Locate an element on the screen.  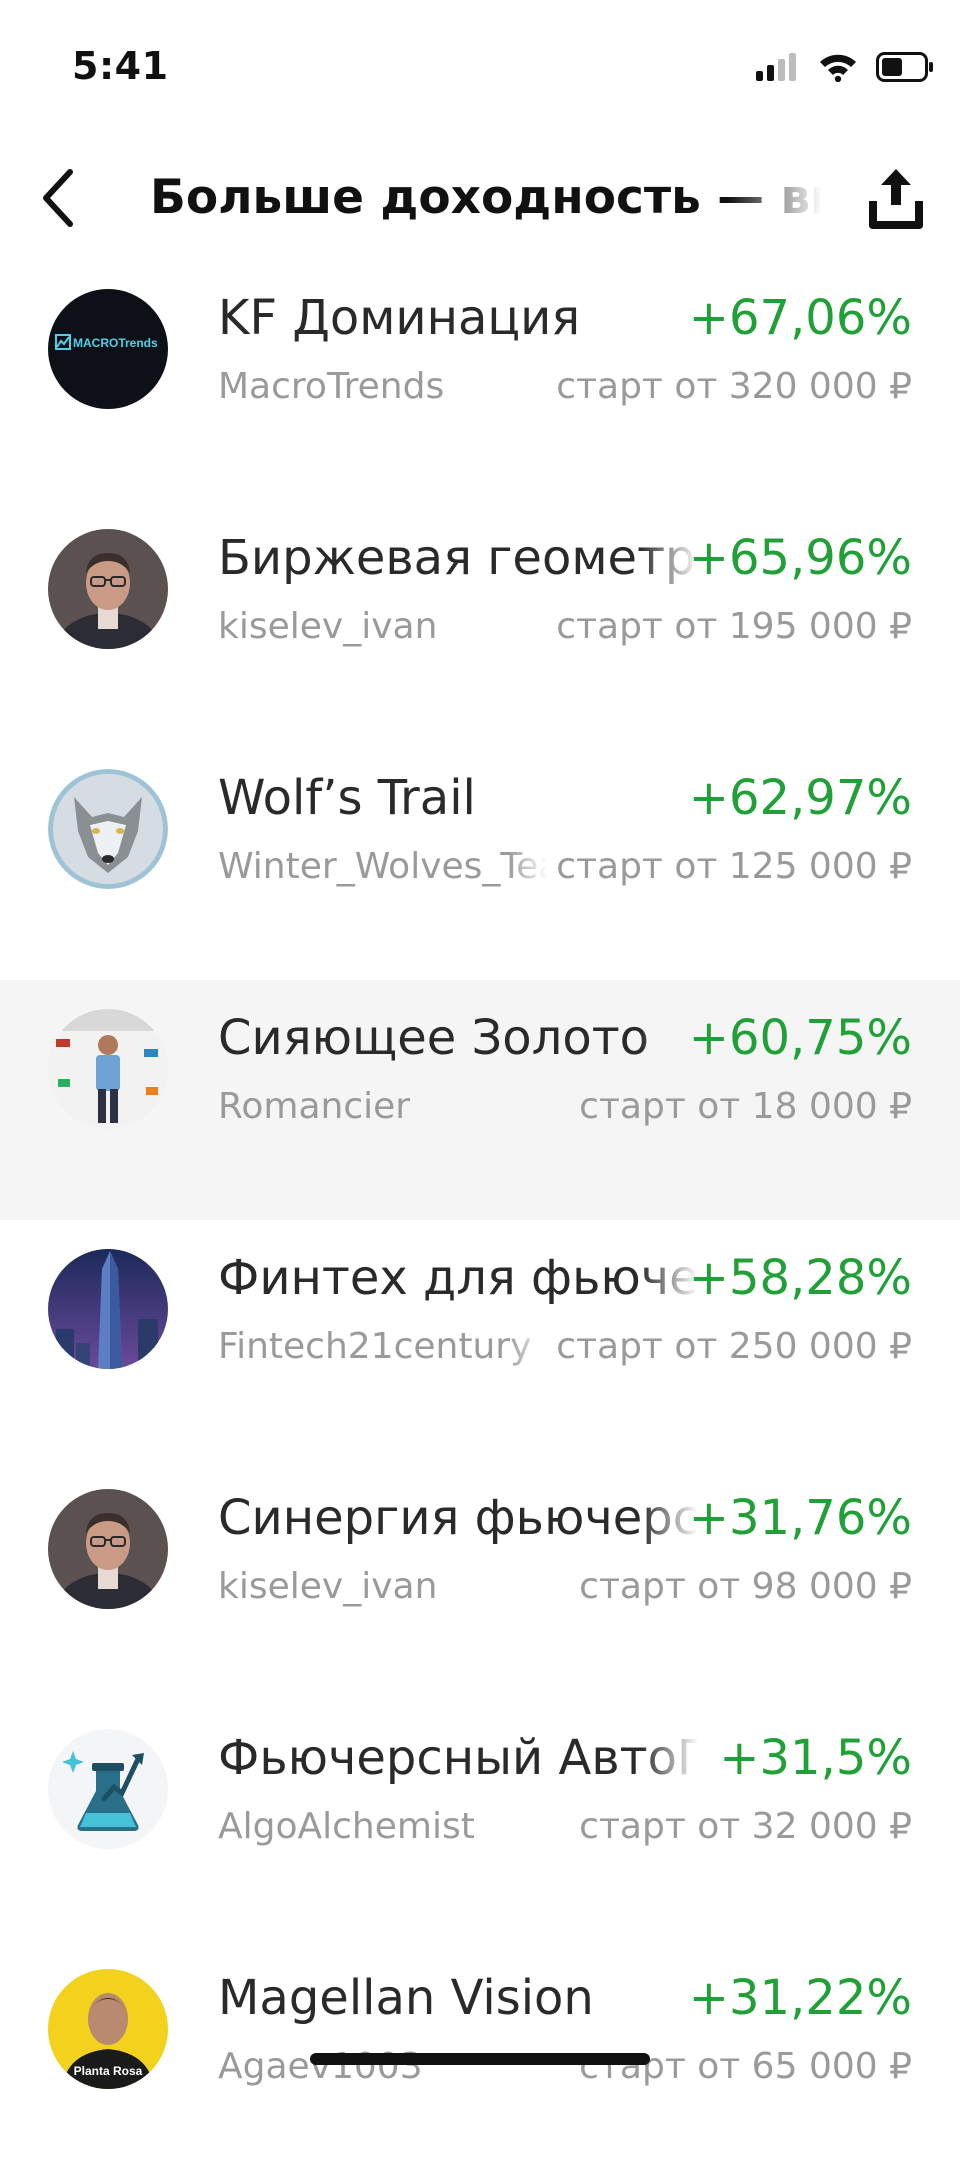
strategy-start-amount: старт от 195 000 ₽ is located at coordinates (734, 626).